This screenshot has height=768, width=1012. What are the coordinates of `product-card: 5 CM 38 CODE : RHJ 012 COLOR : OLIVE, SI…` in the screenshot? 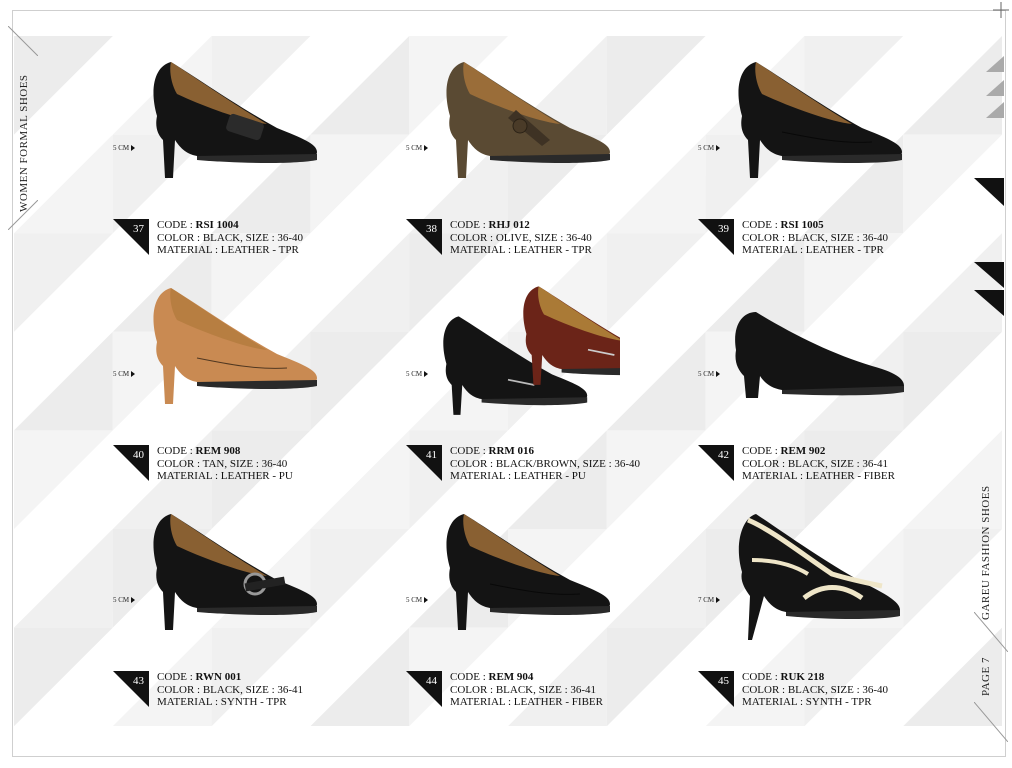 It's located at (551, 150).